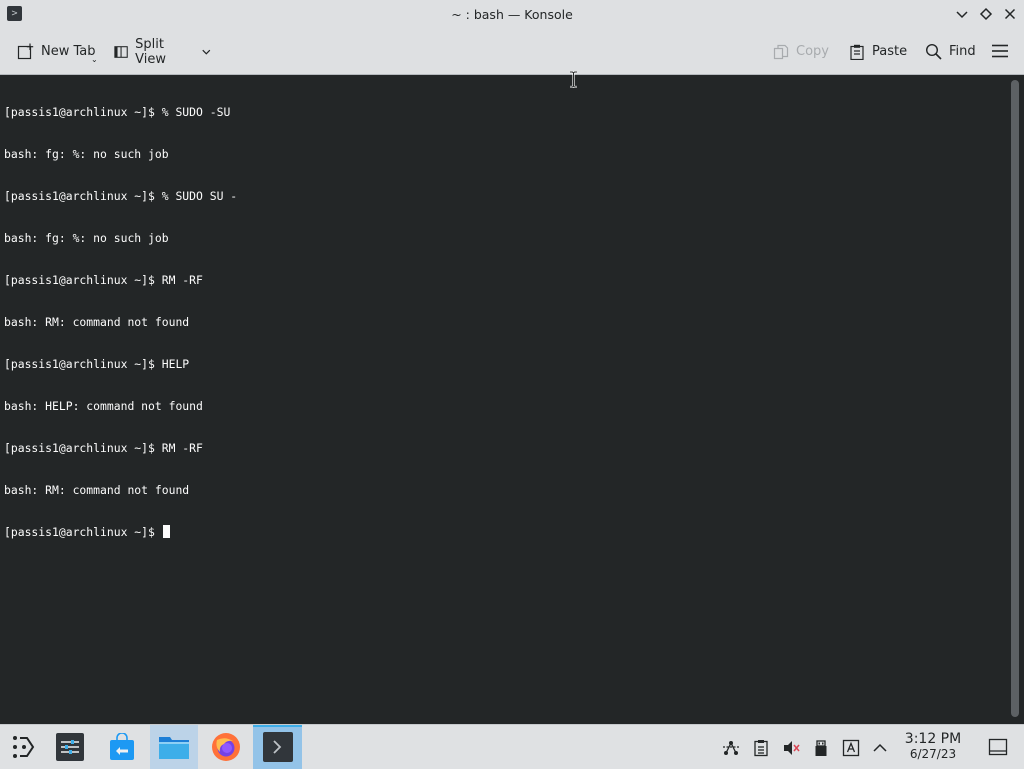 The image size is (1024, 769). Describe the element at coordinates (121, 51) in the screenshot. I see `split-view-icon` at that location.